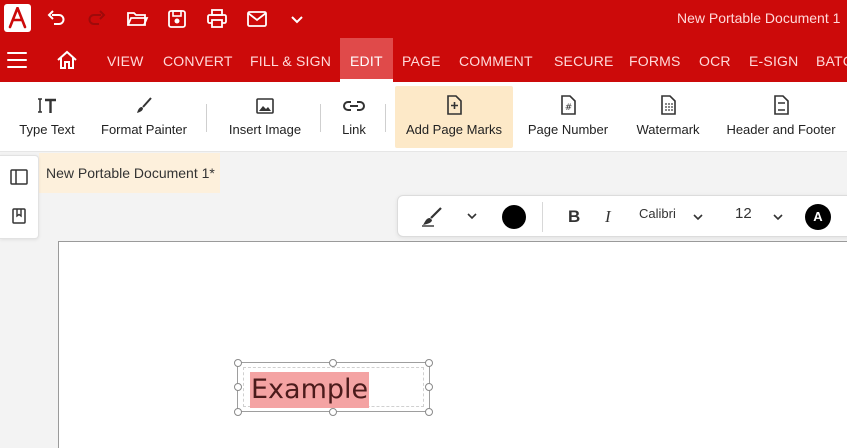 Image resolution: width=847 pixels, height=448 pixels. What do you see at coordinates (297, 19) in the screenshot?
I see `quick-access-more-icon` at bounding box center [297, 19].